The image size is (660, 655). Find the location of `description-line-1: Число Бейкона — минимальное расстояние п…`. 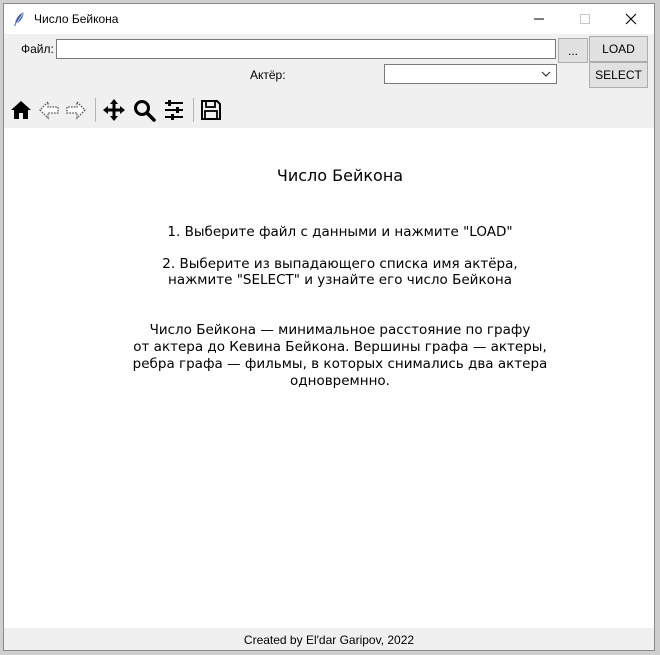

description-line-1: Число Бейкона — минимальное расстояние п… is located at coordinates (340, 330).